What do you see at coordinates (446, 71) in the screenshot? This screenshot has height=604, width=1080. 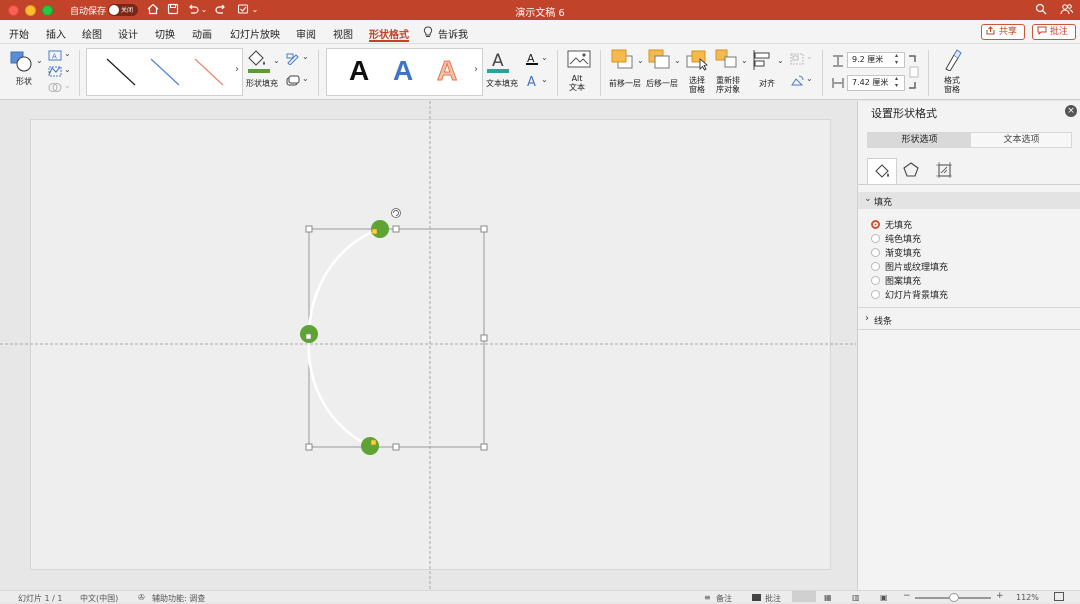 I see `wordart-style-orange: A` at bounding box center [446, 71].